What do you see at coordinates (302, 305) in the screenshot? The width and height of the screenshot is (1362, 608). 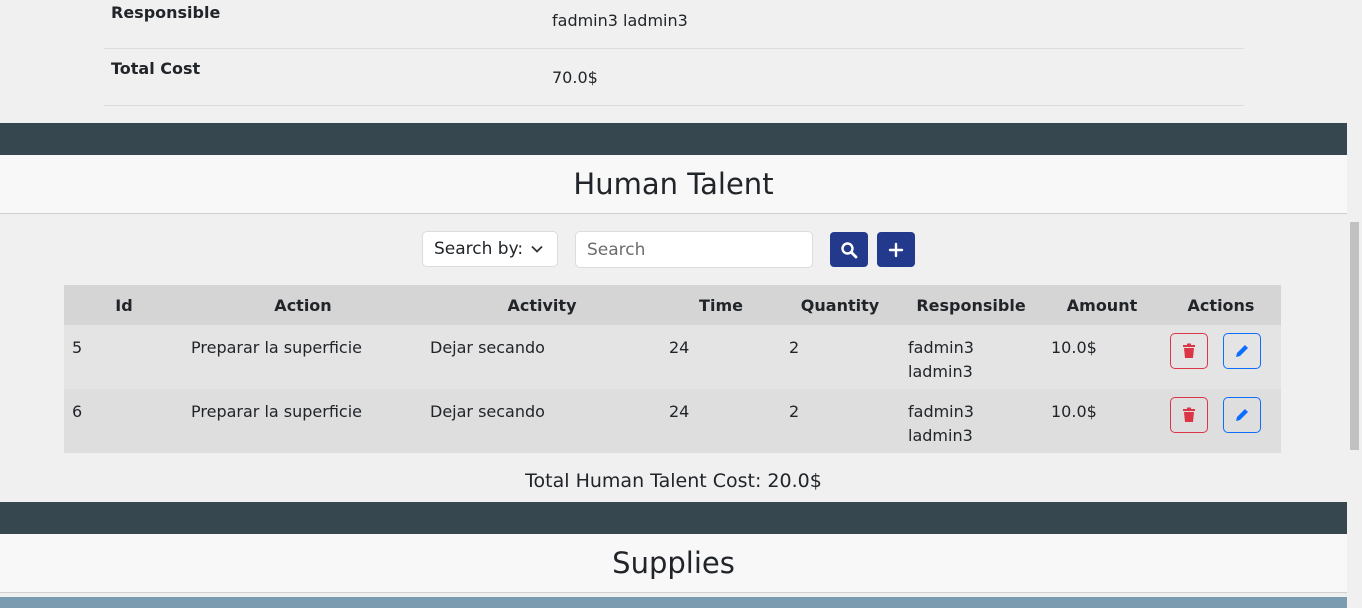 I see `column-header: Action` at bounding box center [302, 305].